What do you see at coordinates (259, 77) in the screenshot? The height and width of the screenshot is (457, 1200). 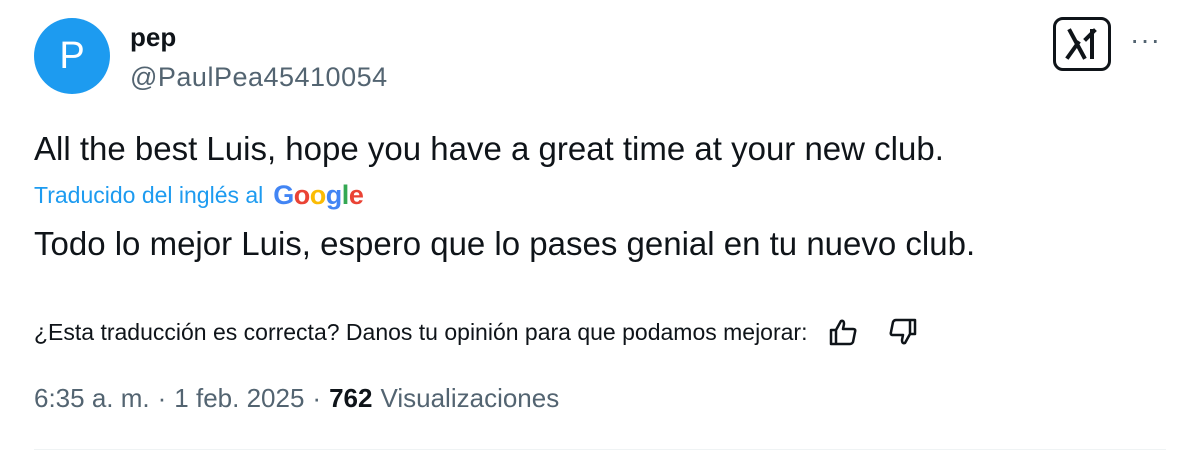 I see `author-handle: @PaulPea45410054` at bounding box center [259, 77].